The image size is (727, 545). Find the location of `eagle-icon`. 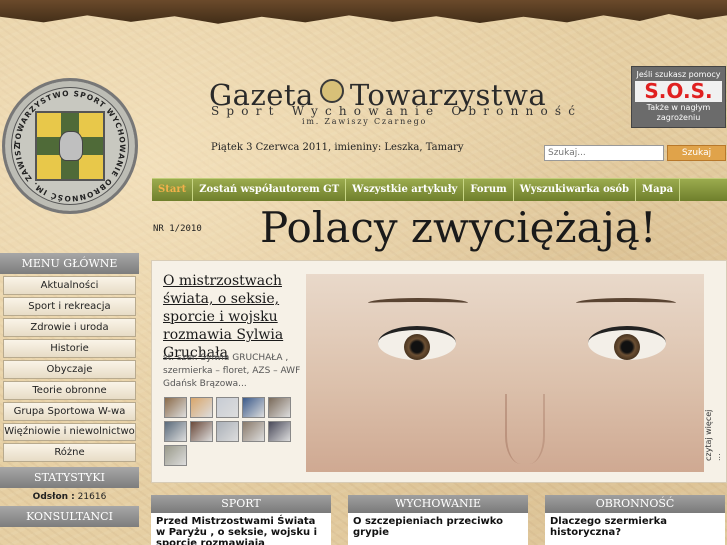

eagle-icon is located at coordinates (71, 146).